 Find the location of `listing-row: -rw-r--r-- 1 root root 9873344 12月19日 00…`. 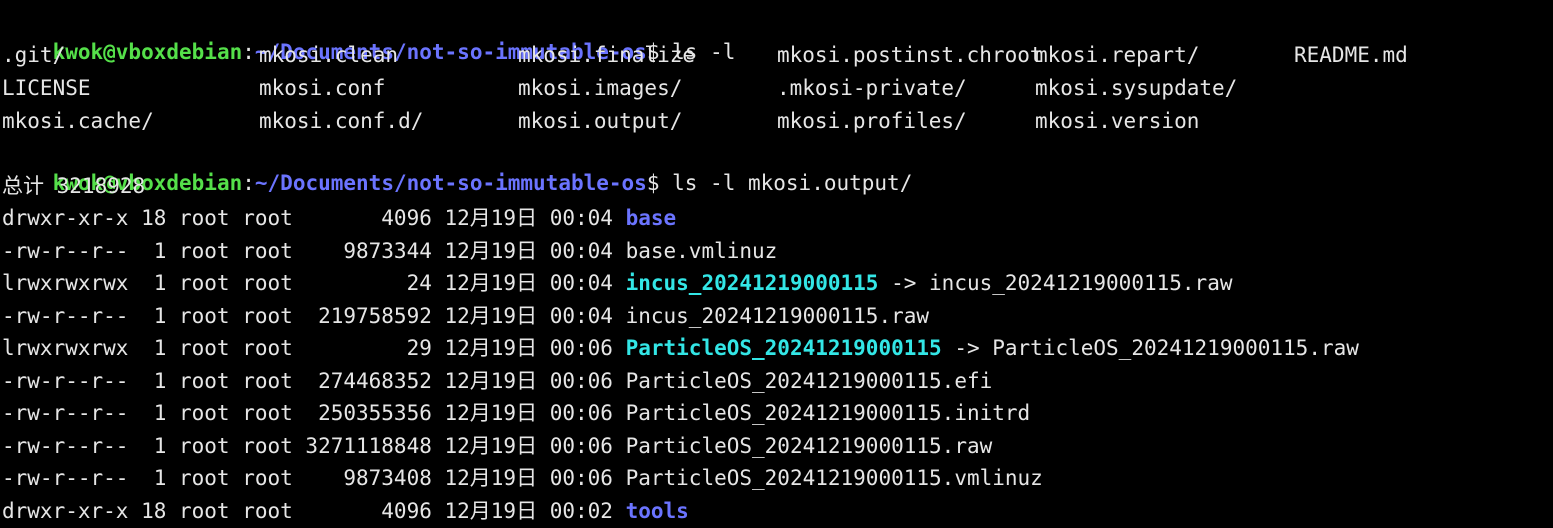

listing-row: -rw-r--r-- 1 root root 9873344 12月19日 00… is located at coordinates (389, 251).